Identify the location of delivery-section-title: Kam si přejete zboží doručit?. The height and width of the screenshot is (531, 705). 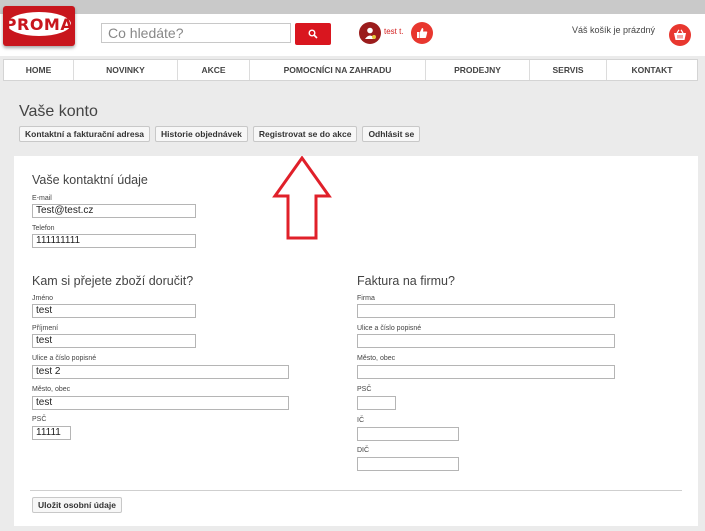
(113, 281).